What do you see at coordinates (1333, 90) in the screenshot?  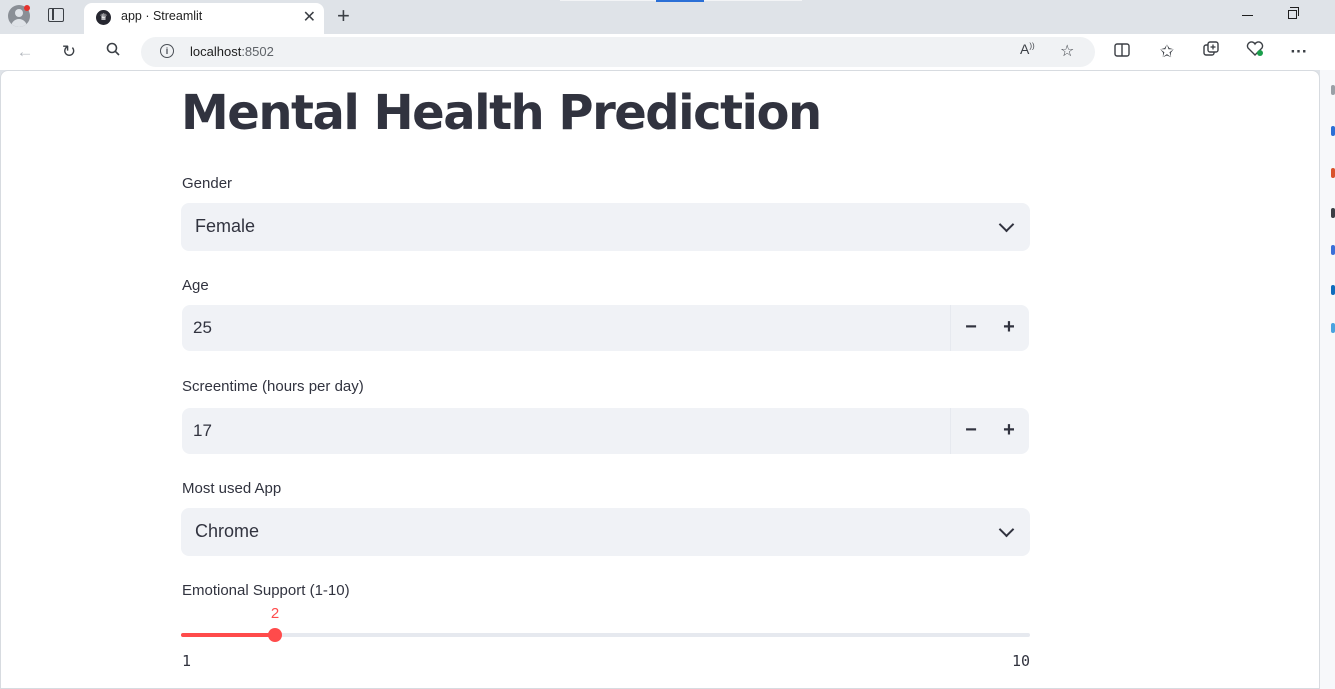 I see `sidebar-search-icon` at bounding box center [1333, 90].